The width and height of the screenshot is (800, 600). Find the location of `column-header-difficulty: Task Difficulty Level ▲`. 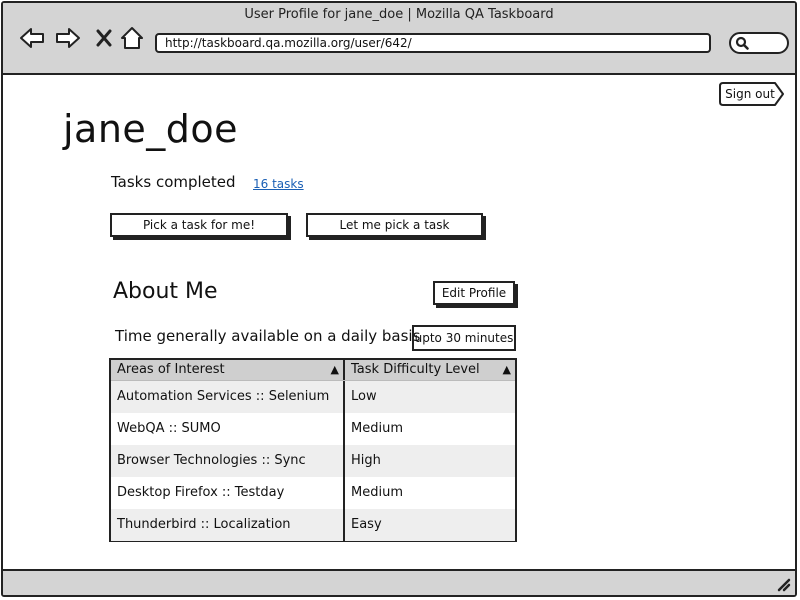

column-header-difficulty: Task Difficulty Level ▲ is located at coordinates (430, 370).